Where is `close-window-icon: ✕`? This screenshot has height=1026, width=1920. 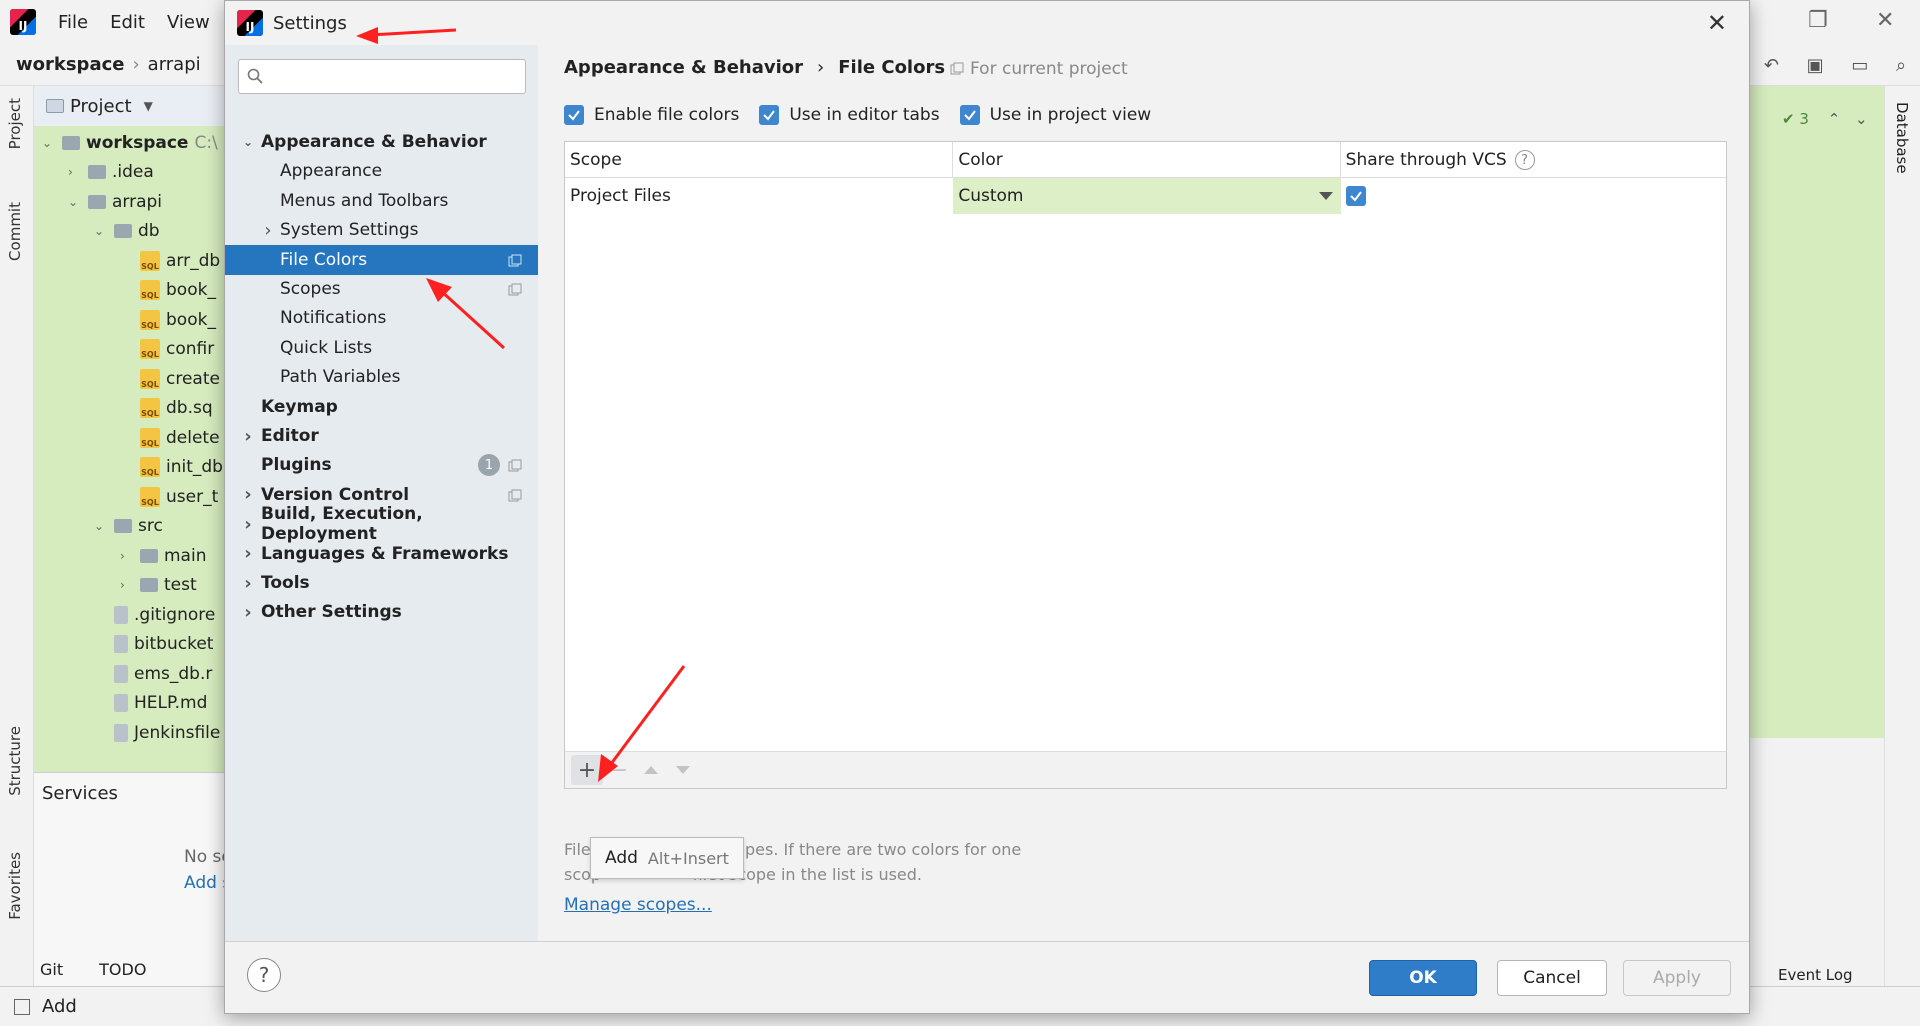
close-window-icon: ✕ is located at coordinates (1885, 20).